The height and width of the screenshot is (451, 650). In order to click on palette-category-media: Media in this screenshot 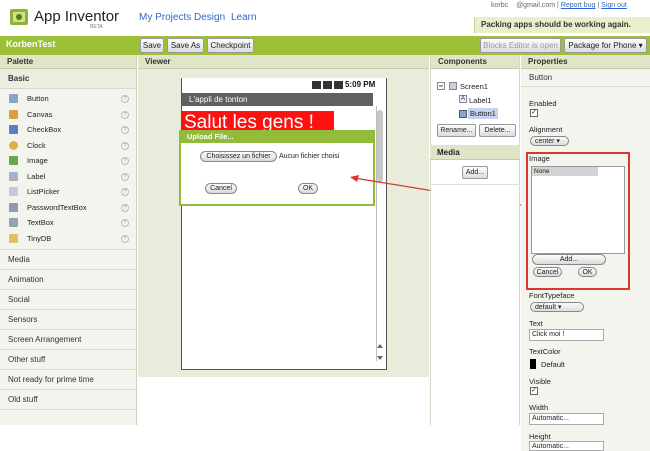, I will do `click(68, 260)`.